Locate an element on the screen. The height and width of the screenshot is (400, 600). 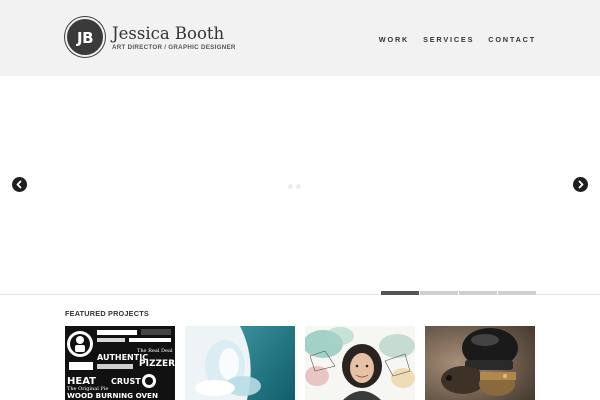
poster-text-real-deal: The Real Deal is located at coordinates (155, 351).